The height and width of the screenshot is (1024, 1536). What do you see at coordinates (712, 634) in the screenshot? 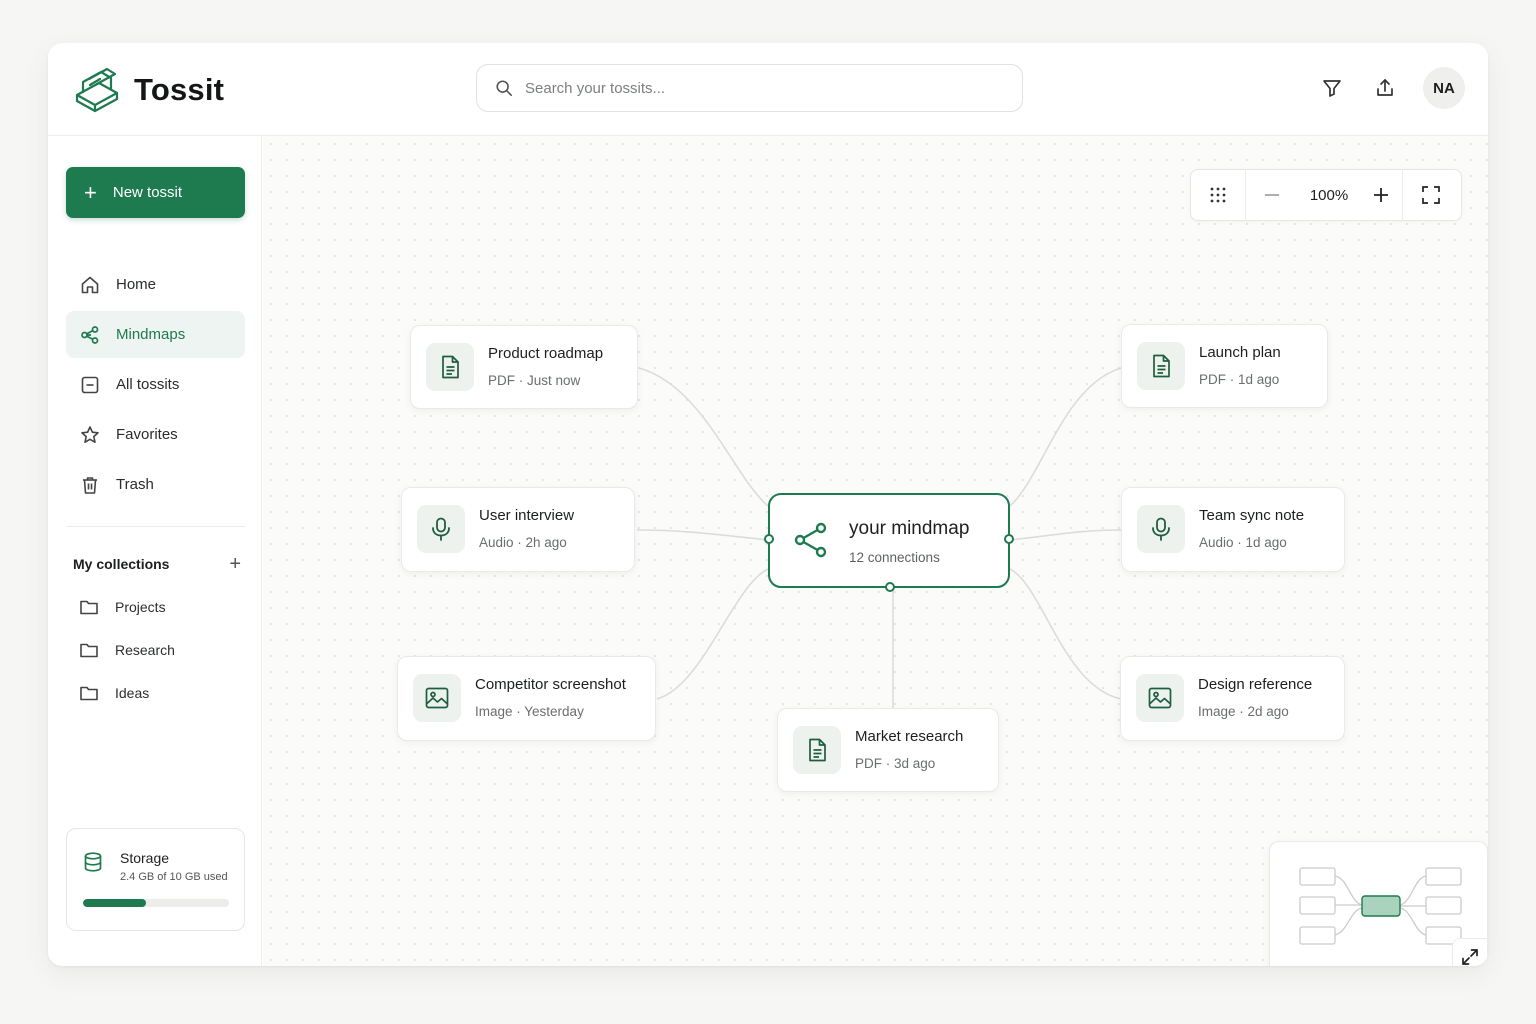
I see `edge-competitor-screenshot` at bounding box center [712, 634].